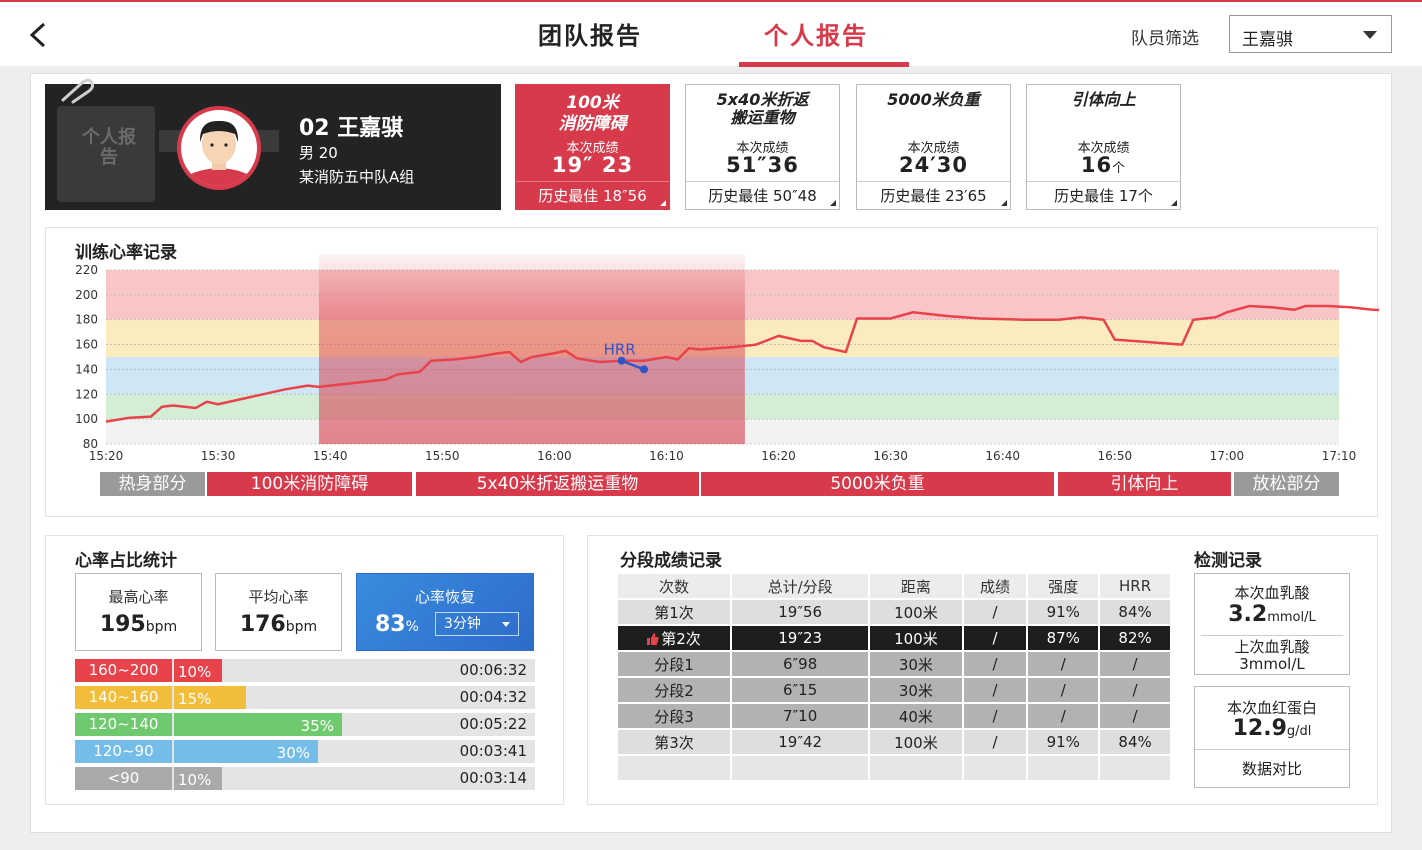 The height and width of the screenshot is (850, 1422). What do you see at coordinates (557, 484) in the screenshot?
I see `phase-segment: 5x40米折返搬运重物` at bounding box center [557, 484].